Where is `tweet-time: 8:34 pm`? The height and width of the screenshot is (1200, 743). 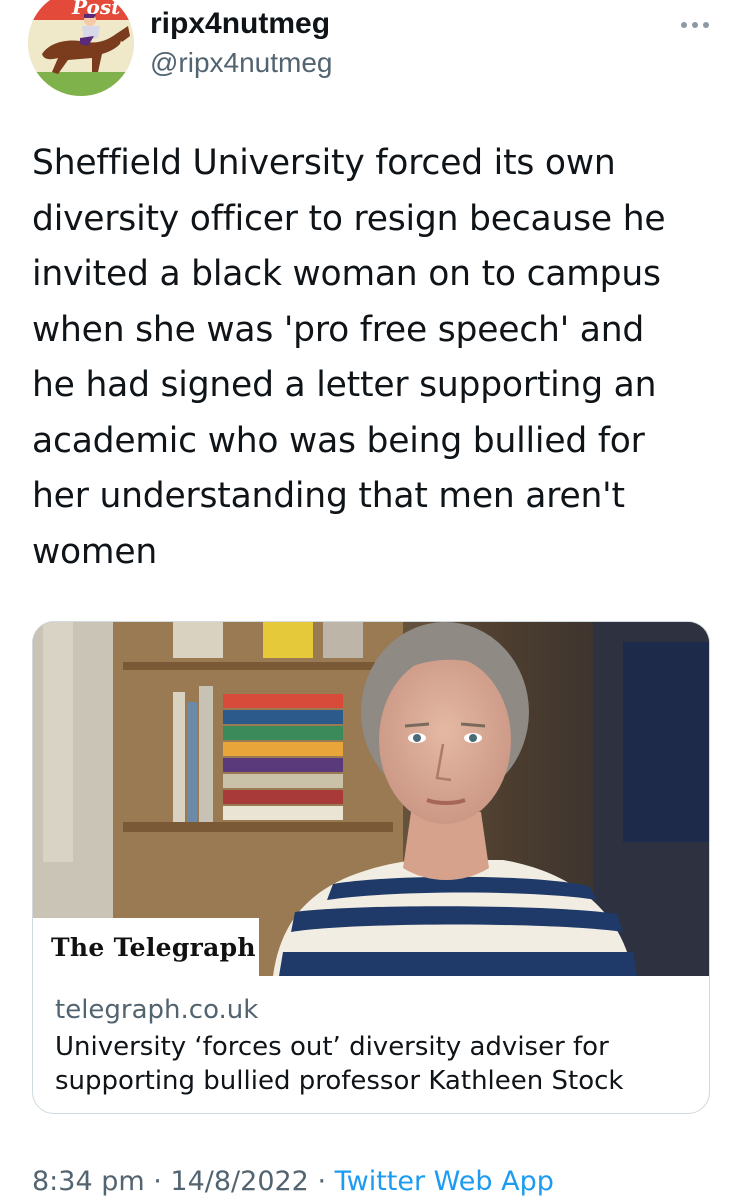 tweet-time: 8:34 pm is located at coordinates (88, 1181).